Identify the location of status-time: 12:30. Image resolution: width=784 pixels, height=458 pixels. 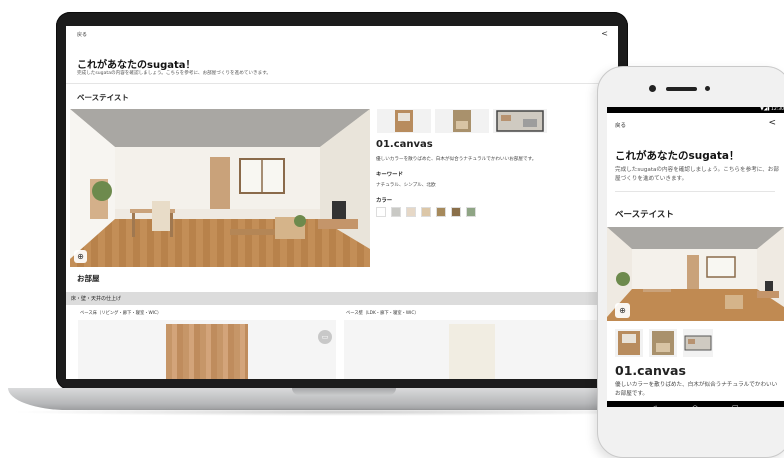
(777, 109).